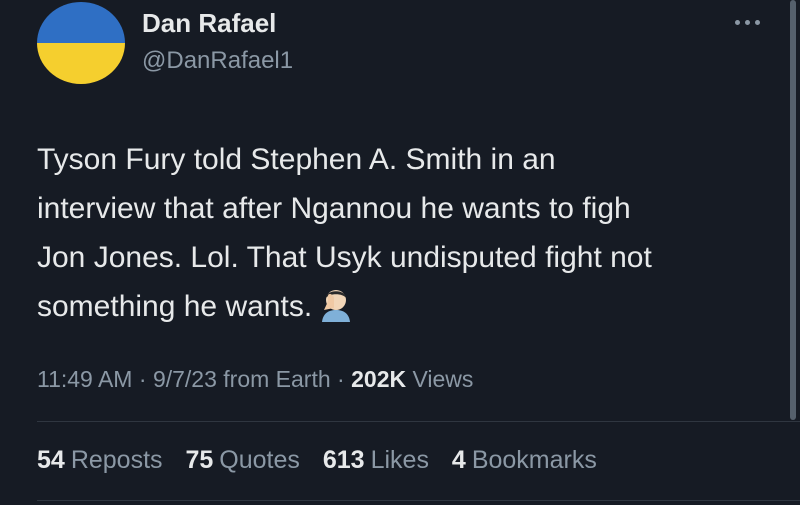  What do you see at coordinates (199, 460) in the screenshot?
I see `quotes-count: 75` at bounding box center [199, 460].